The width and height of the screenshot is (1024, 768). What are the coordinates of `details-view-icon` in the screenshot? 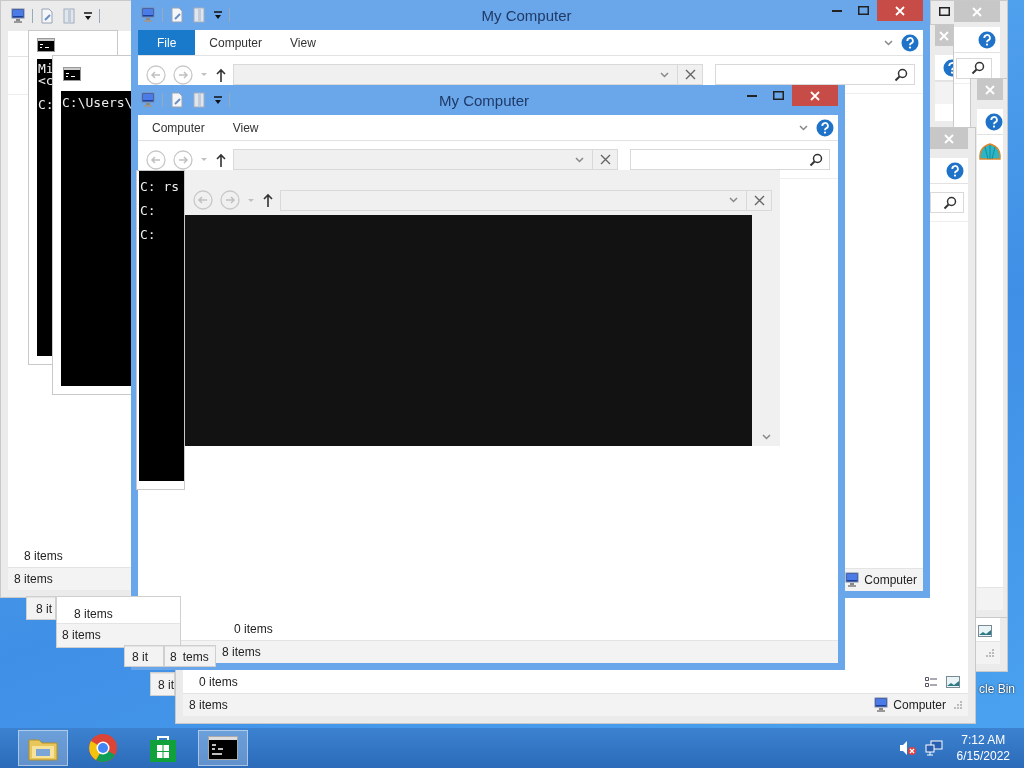 It's located at (931, 682).